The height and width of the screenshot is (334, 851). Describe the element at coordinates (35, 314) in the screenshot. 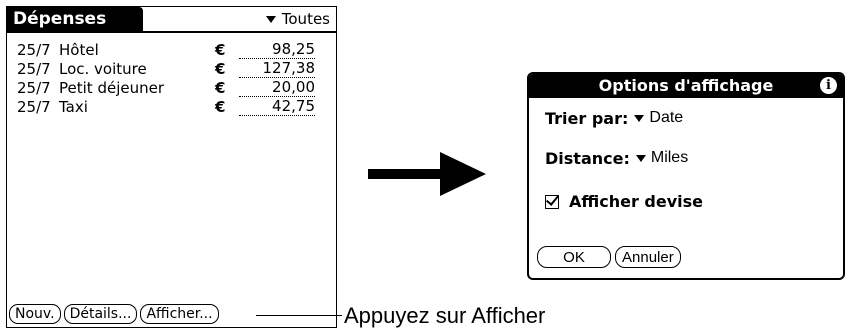

I see `new-button: Nouv.` at that location.